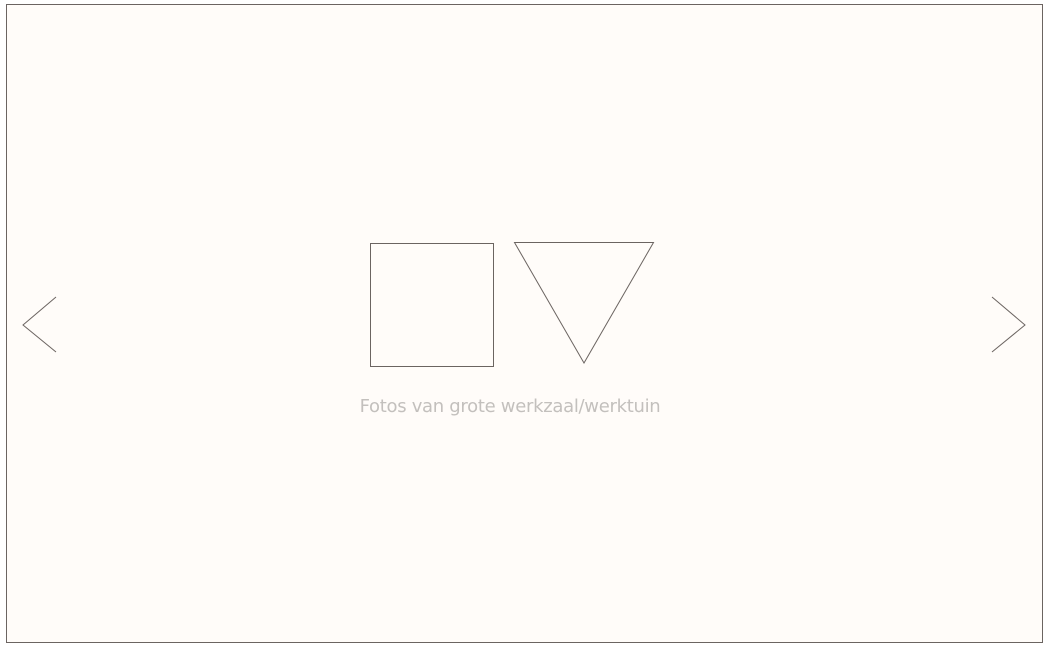  Describe the element at coordinates (510, 406) in the screenshot. I see `slide-caption: Fotos van grote werkzaal/werktuin` at that location.